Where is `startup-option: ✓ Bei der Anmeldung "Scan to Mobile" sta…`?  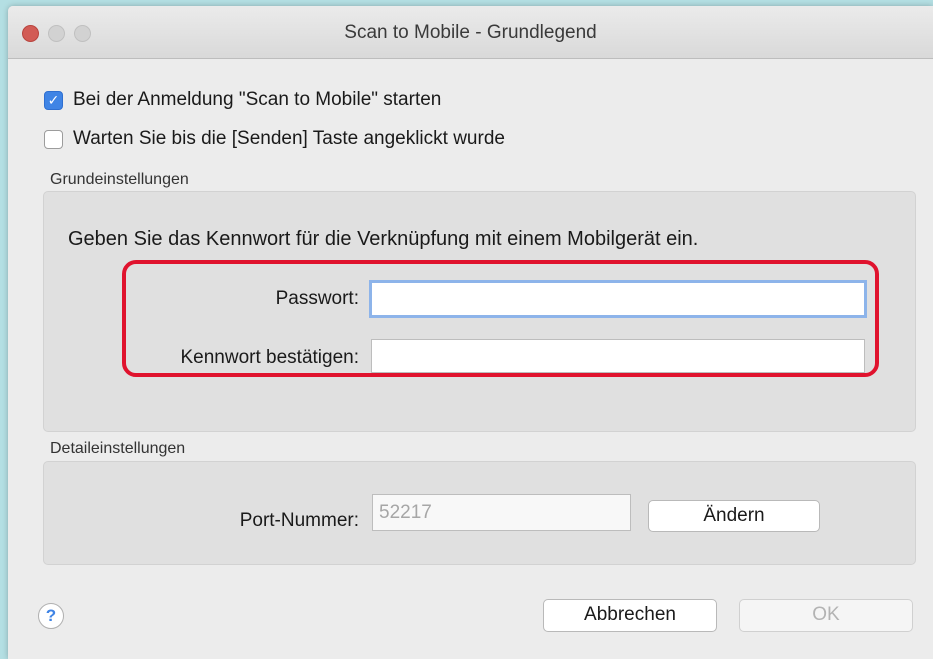 startup-option: ✓ Bei der Anmeldung "Scan to Mobile" sta… is located at coordinates (242, 100).